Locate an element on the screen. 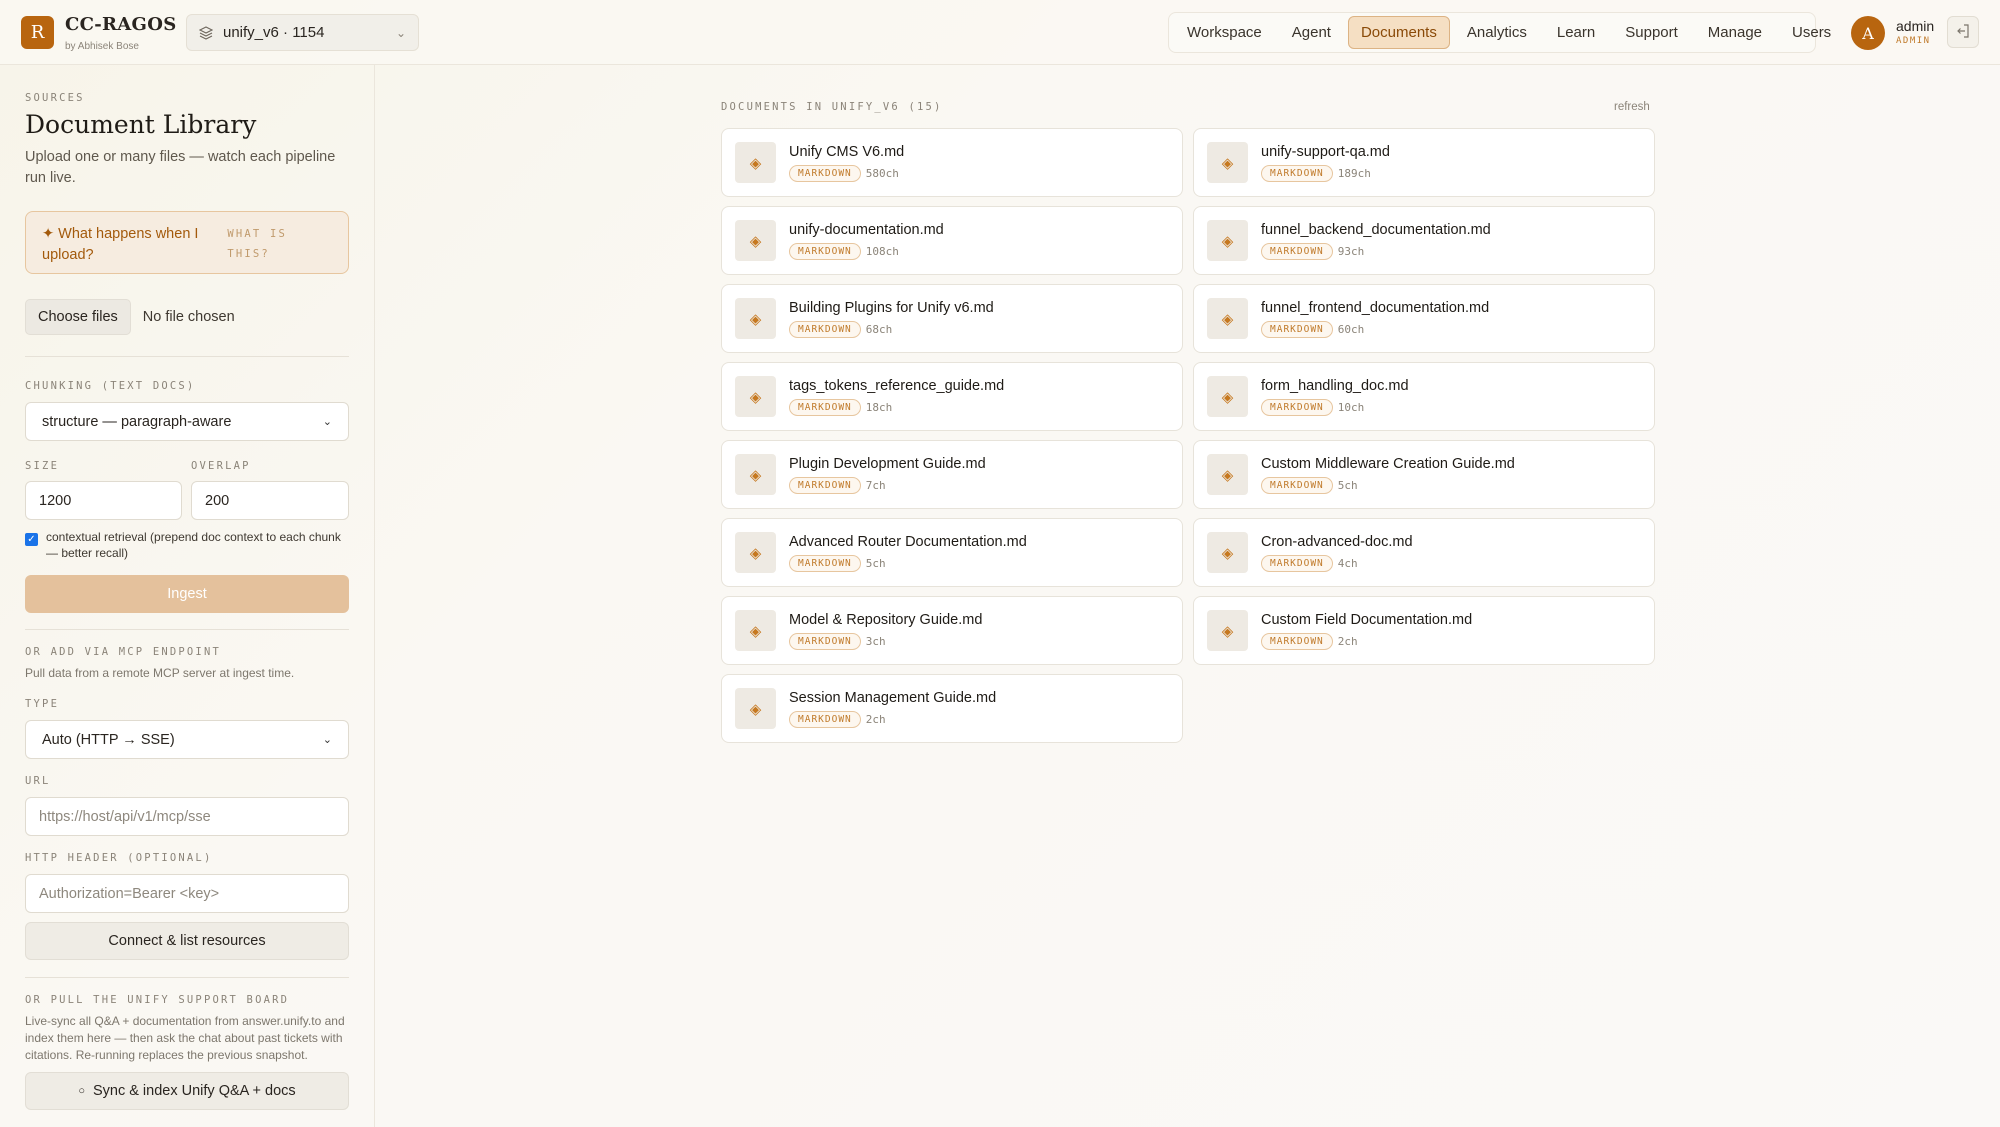 This screenshot has width=2000, height=1127. document-size: 60ch is located at coordinates (1351, 329).